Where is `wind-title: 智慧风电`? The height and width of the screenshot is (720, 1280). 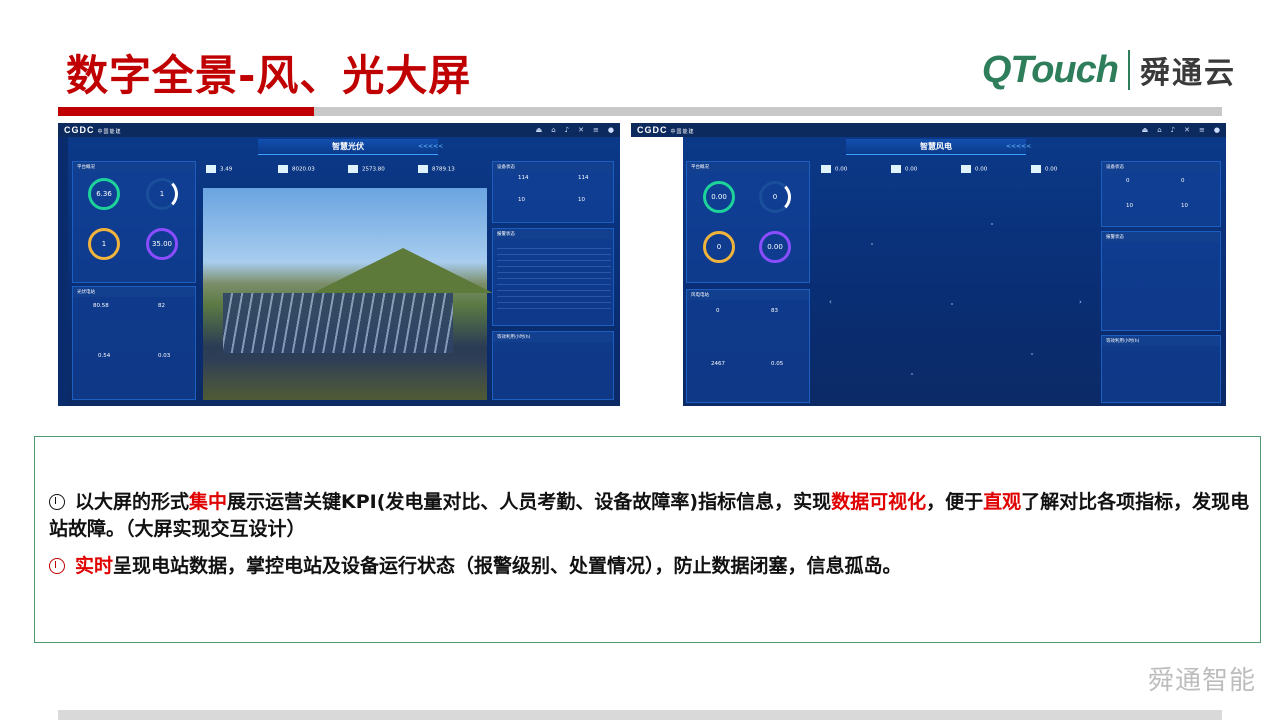
wind-title: 智慧风电 is located at coordinates (936, 147).